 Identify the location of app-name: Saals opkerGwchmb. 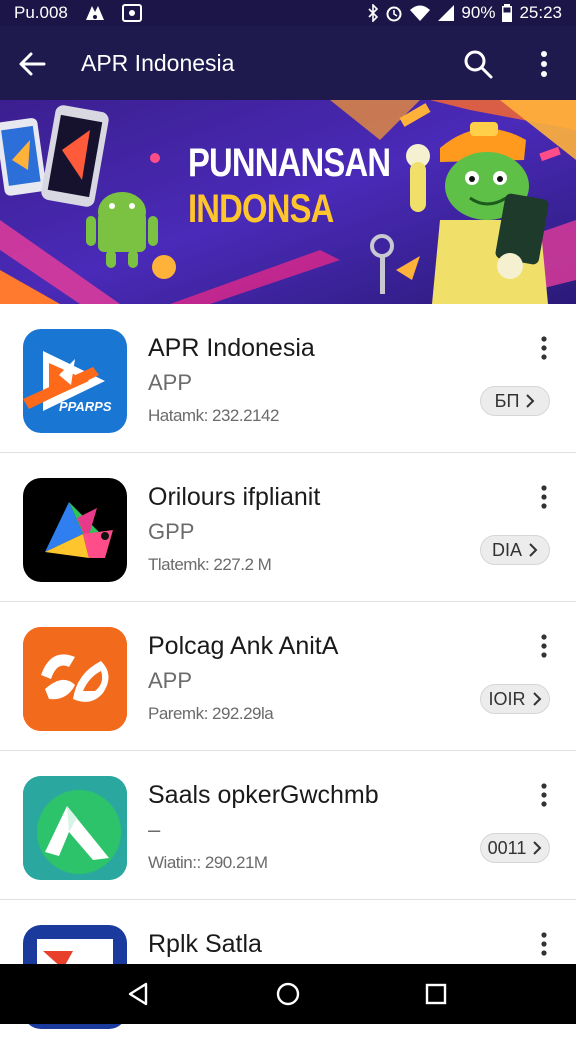
(263, 795).